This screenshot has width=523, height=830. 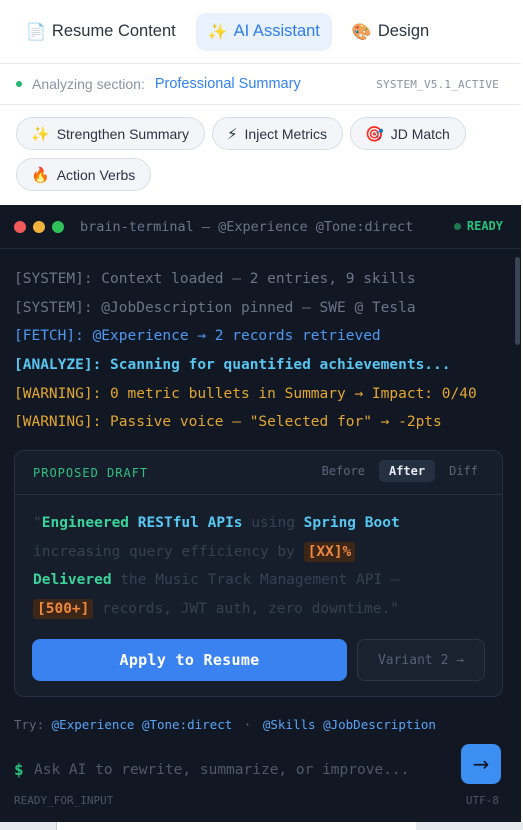 I want to click on metric-placeholder: [500+], so click(x=63, y=608).